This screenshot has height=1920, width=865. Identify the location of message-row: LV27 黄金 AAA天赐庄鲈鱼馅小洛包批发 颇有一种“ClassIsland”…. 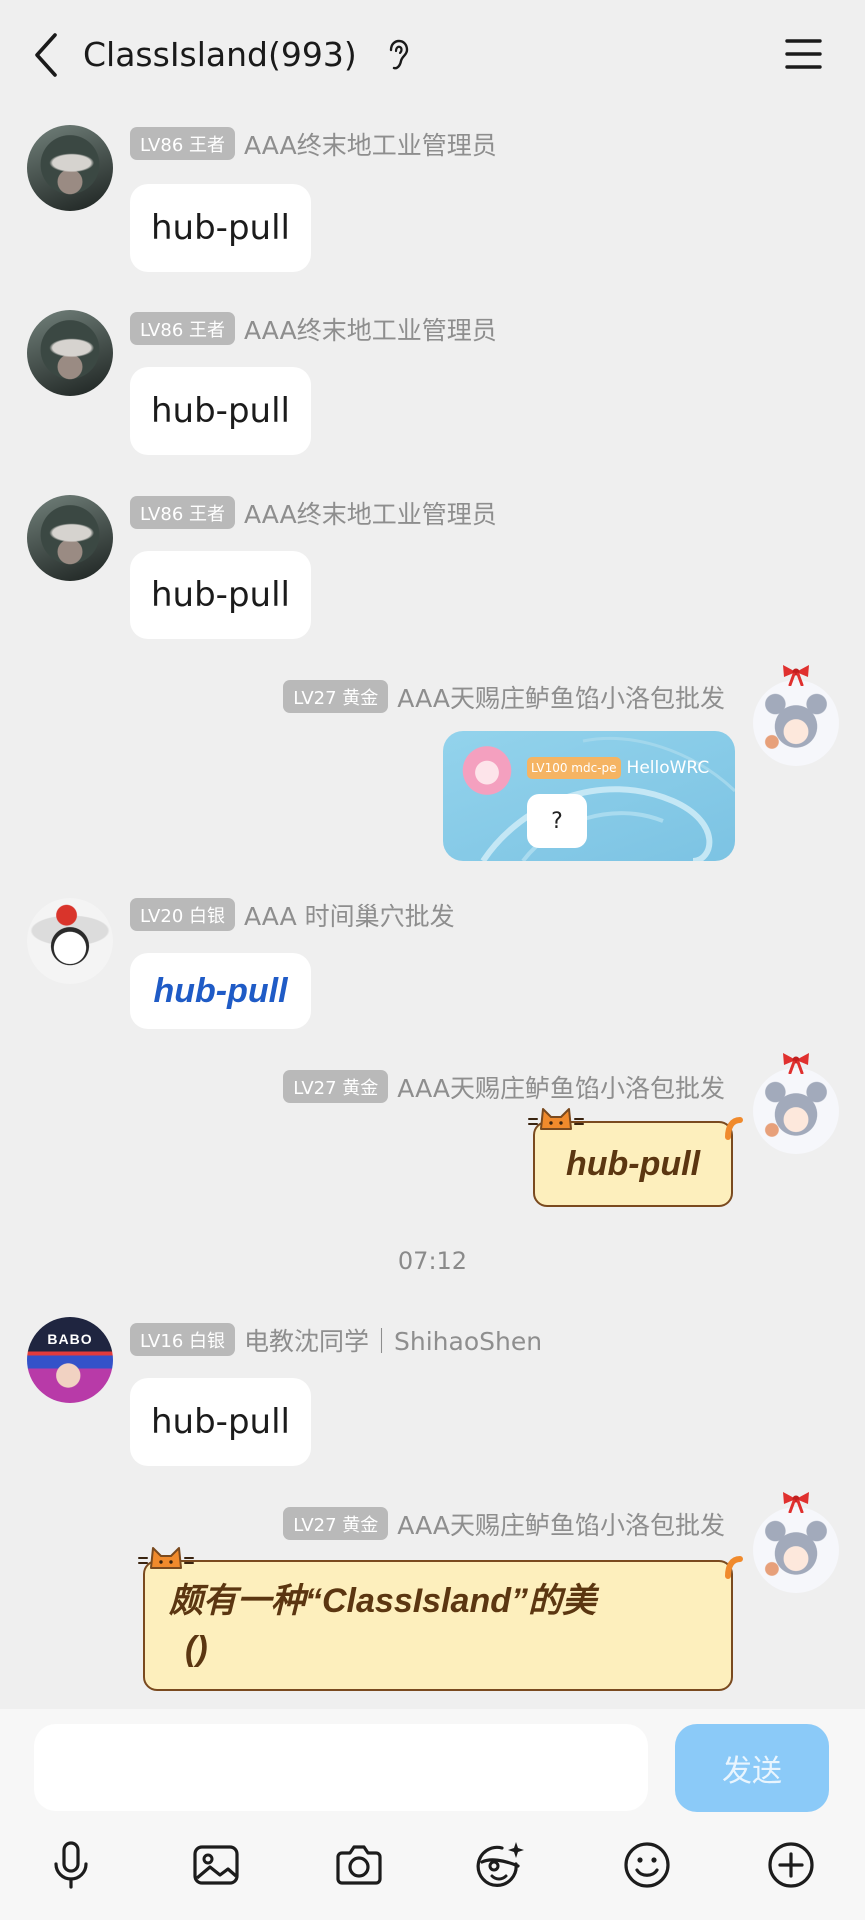
(432, 1591).